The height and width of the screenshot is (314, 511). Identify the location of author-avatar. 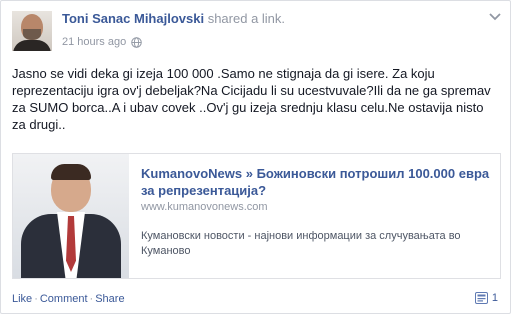
(32, 31).